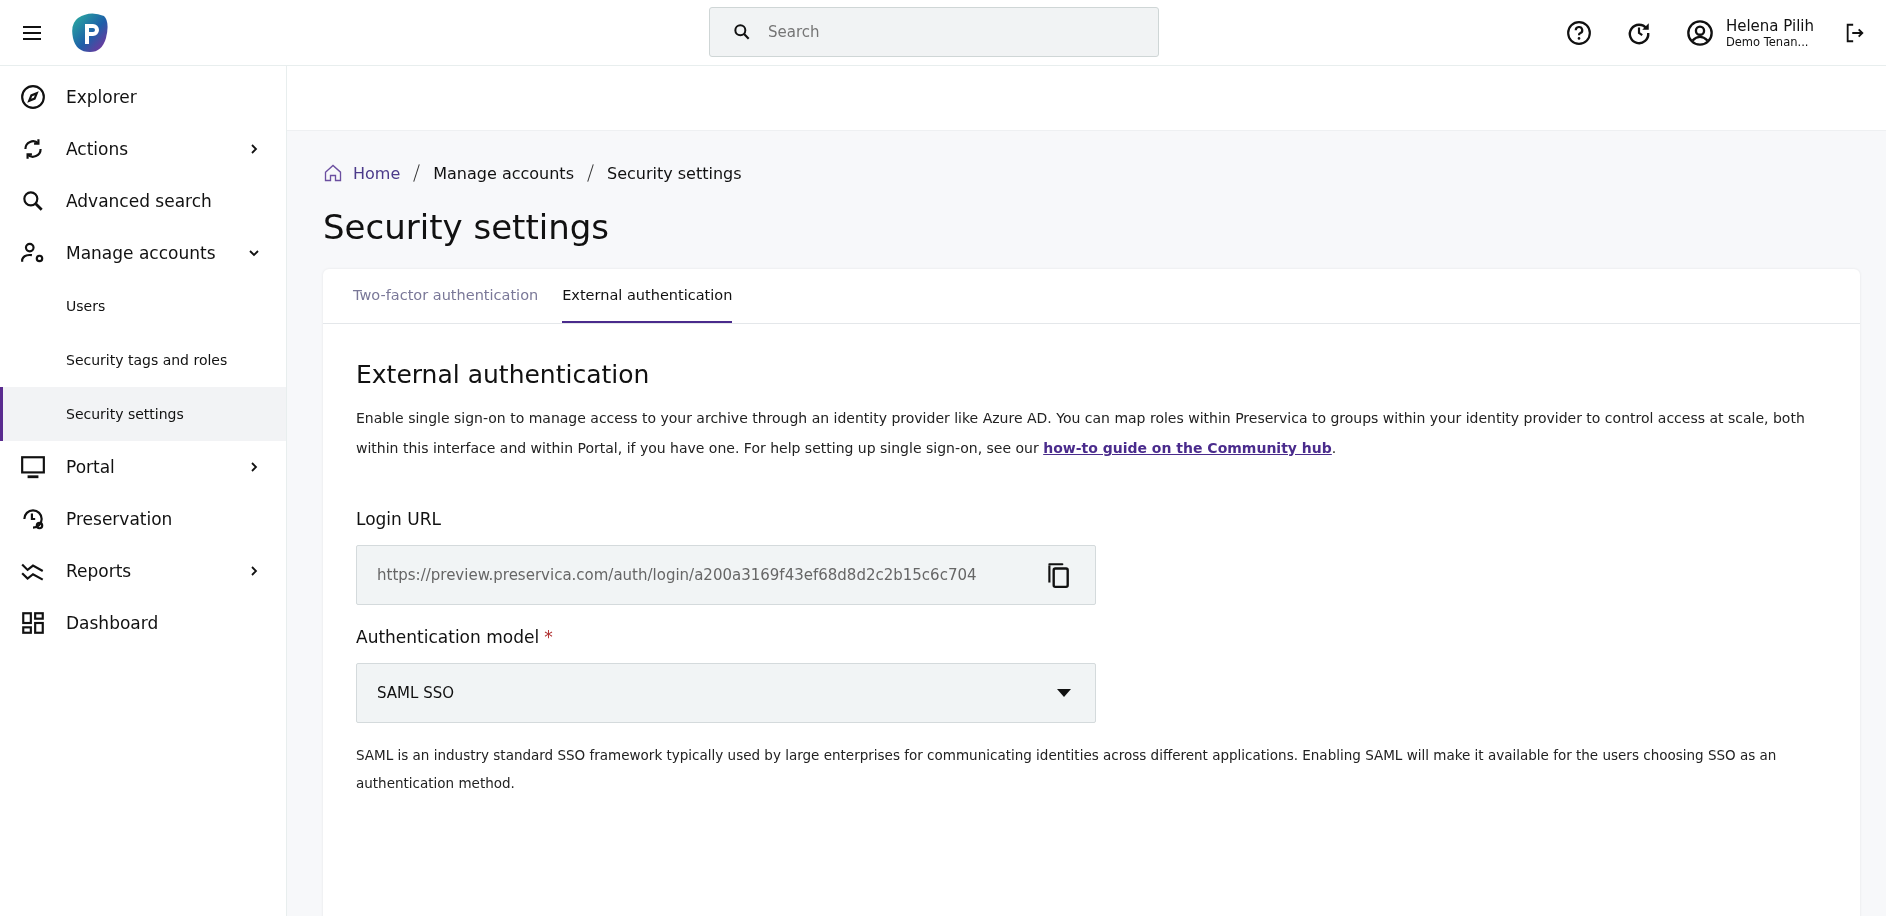  Describe the element at coordinates (1578, 32) in the screenshot. I see `help-icon` at that location.